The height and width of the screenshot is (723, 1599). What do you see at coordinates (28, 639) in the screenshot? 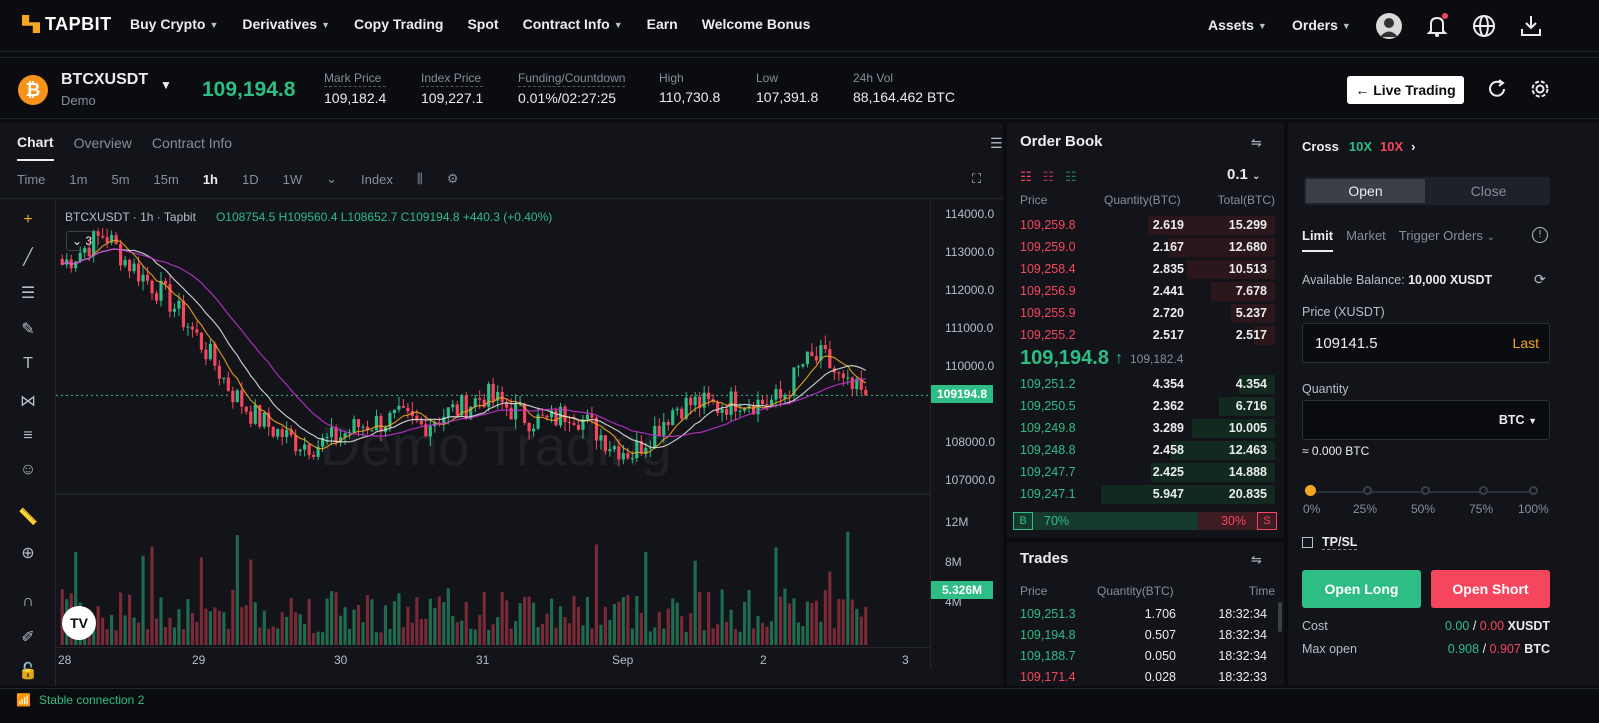
I see `lock-drawing-icon: ✐` at bounding box center [28, 639].